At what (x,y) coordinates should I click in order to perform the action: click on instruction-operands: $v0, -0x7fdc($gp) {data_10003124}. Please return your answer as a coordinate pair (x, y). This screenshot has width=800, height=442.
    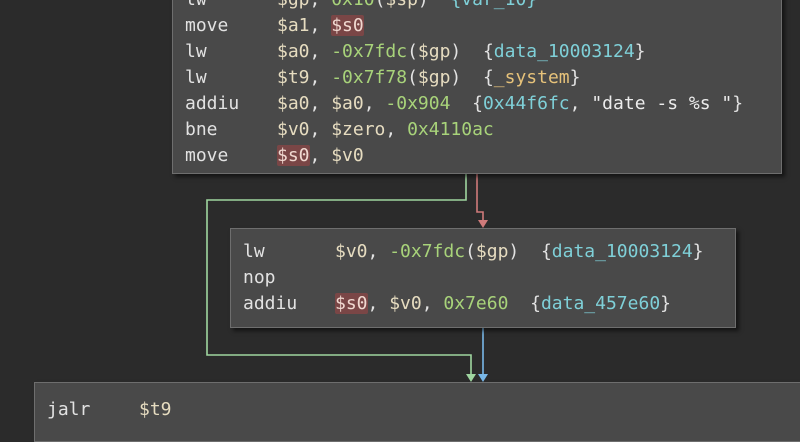
    Looking at the image, I should click on (519, 252).